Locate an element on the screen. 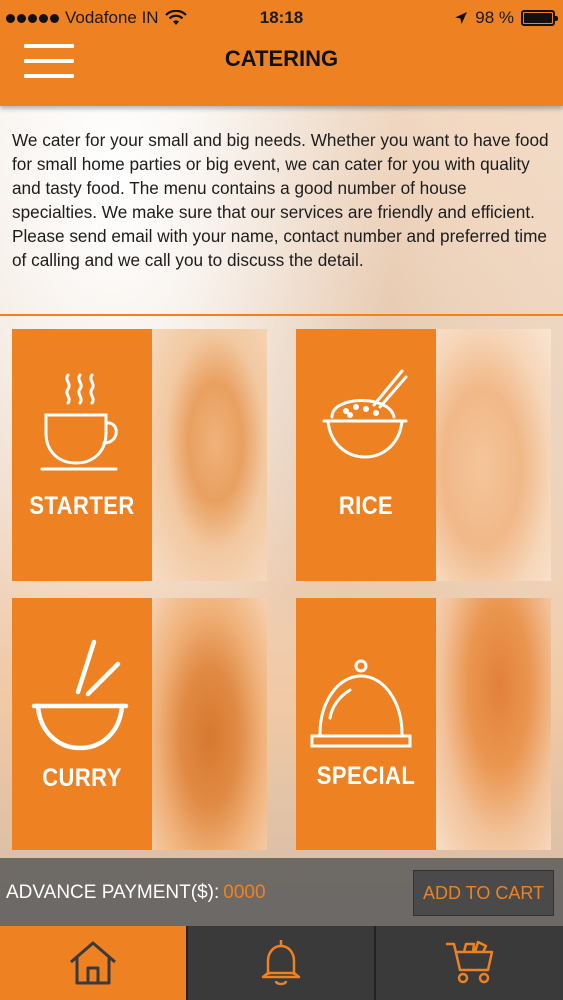 This screenshot has height=1000, width=563. tab-cart is located at coordinates (469, 963).